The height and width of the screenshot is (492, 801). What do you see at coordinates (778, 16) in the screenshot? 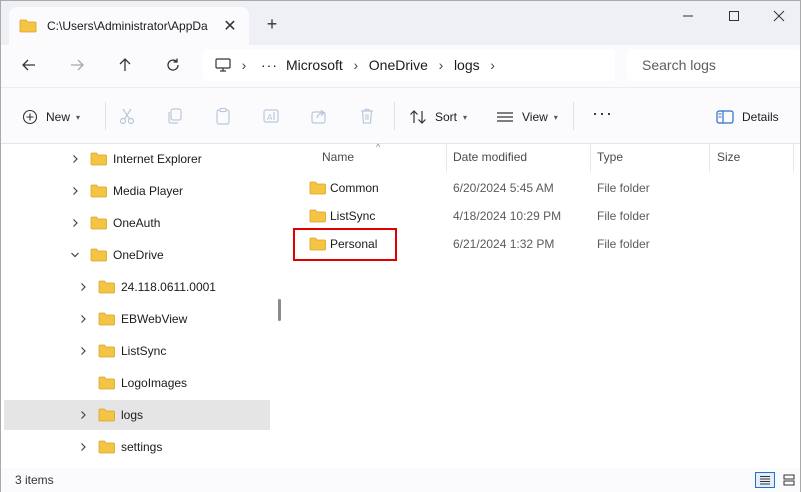
I see `close-window-button` at bounding box center [778, 16].